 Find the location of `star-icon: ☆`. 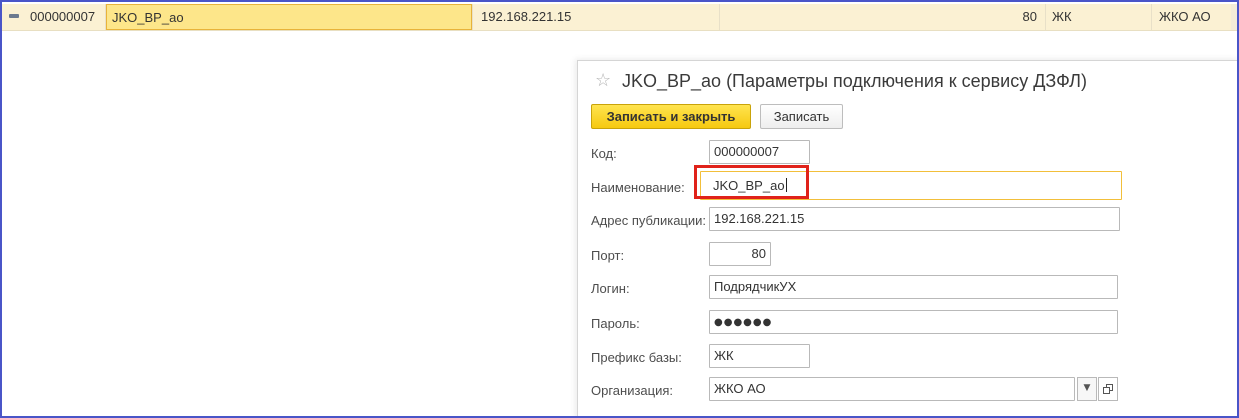

star-icon: ☆ is located at coordinates (603, 81).